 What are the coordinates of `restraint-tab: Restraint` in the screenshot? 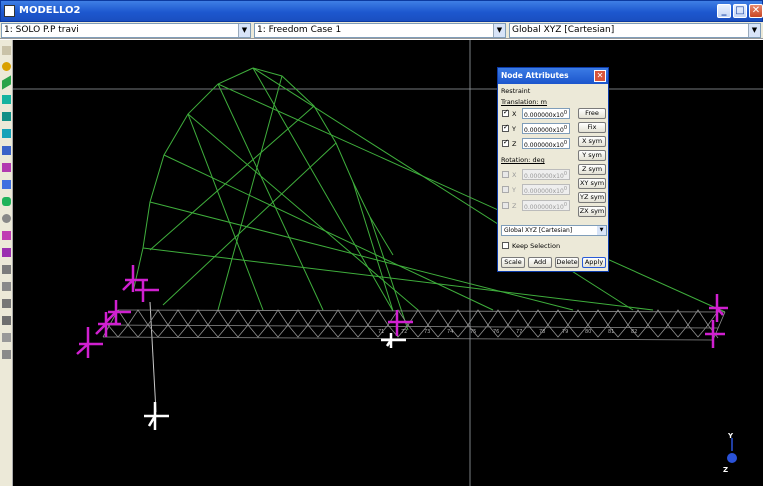 It's located at (515, 91).